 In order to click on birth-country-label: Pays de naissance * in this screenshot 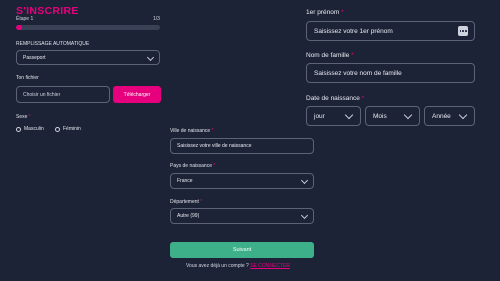, I will do `click(192, 166)`.